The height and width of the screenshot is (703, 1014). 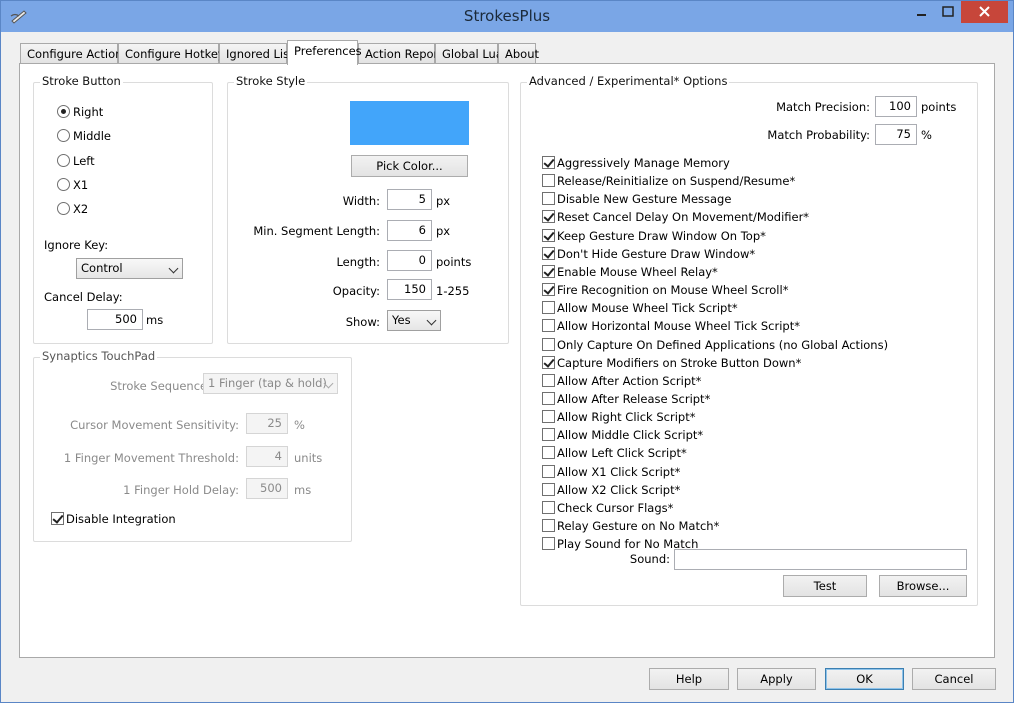 I want to click on test-button: Test, so click(x=825, y=586).